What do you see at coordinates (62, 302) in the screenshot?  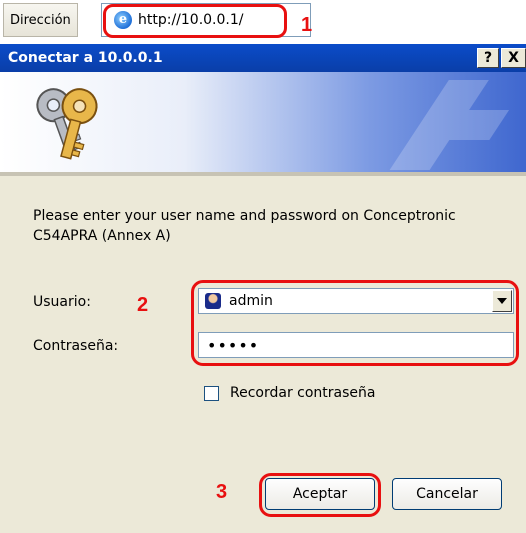 I see `username-label: Usuario:` at bounding box center [62, 302].